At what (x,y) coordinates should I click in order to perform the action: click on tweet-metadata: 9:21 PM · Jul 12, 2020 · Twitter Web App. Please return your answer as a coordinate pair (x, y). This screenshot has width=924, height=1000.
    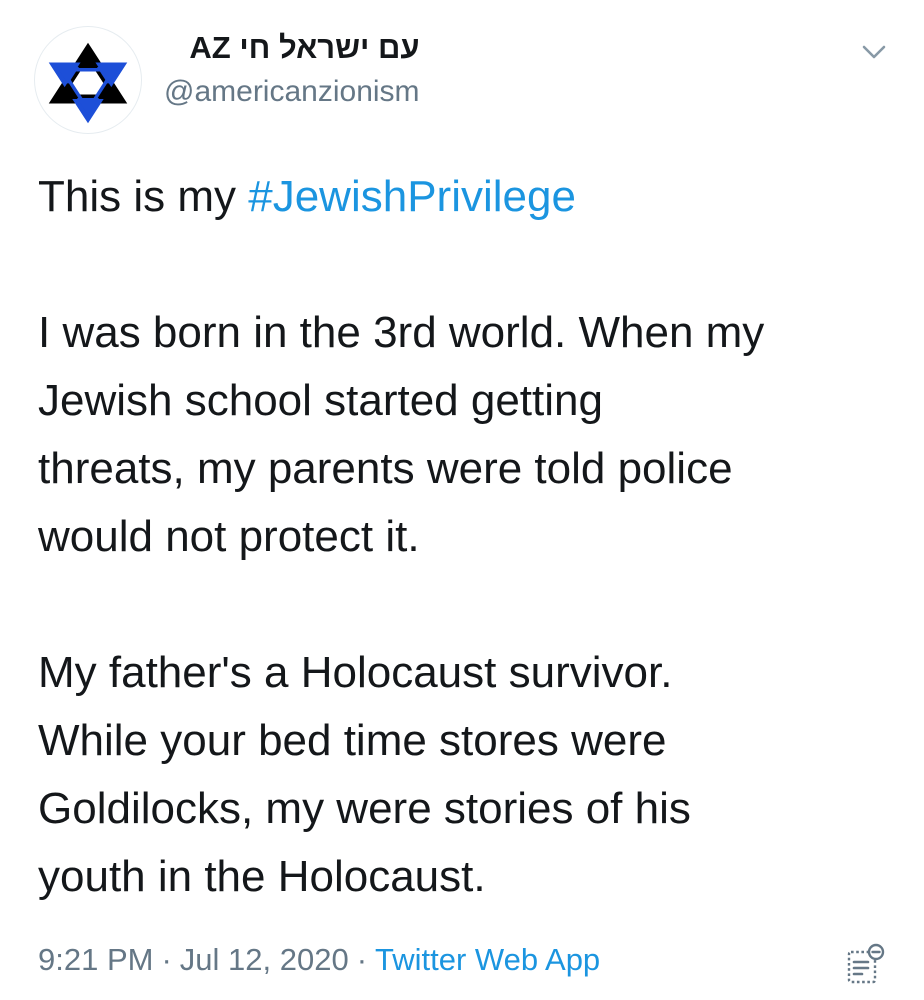
    Looking at the image, I should click on (319, 960).